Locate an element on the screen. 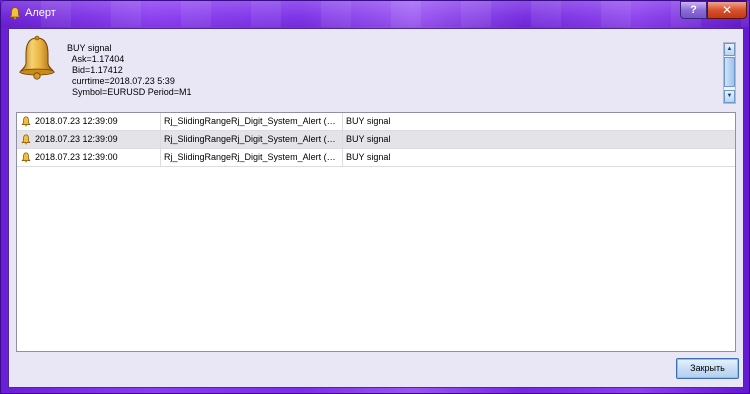 The height and width of the screenshot is (394, 750). alert-time: 2018.07.23 12:39:00 is located at coordinates (89, 157).